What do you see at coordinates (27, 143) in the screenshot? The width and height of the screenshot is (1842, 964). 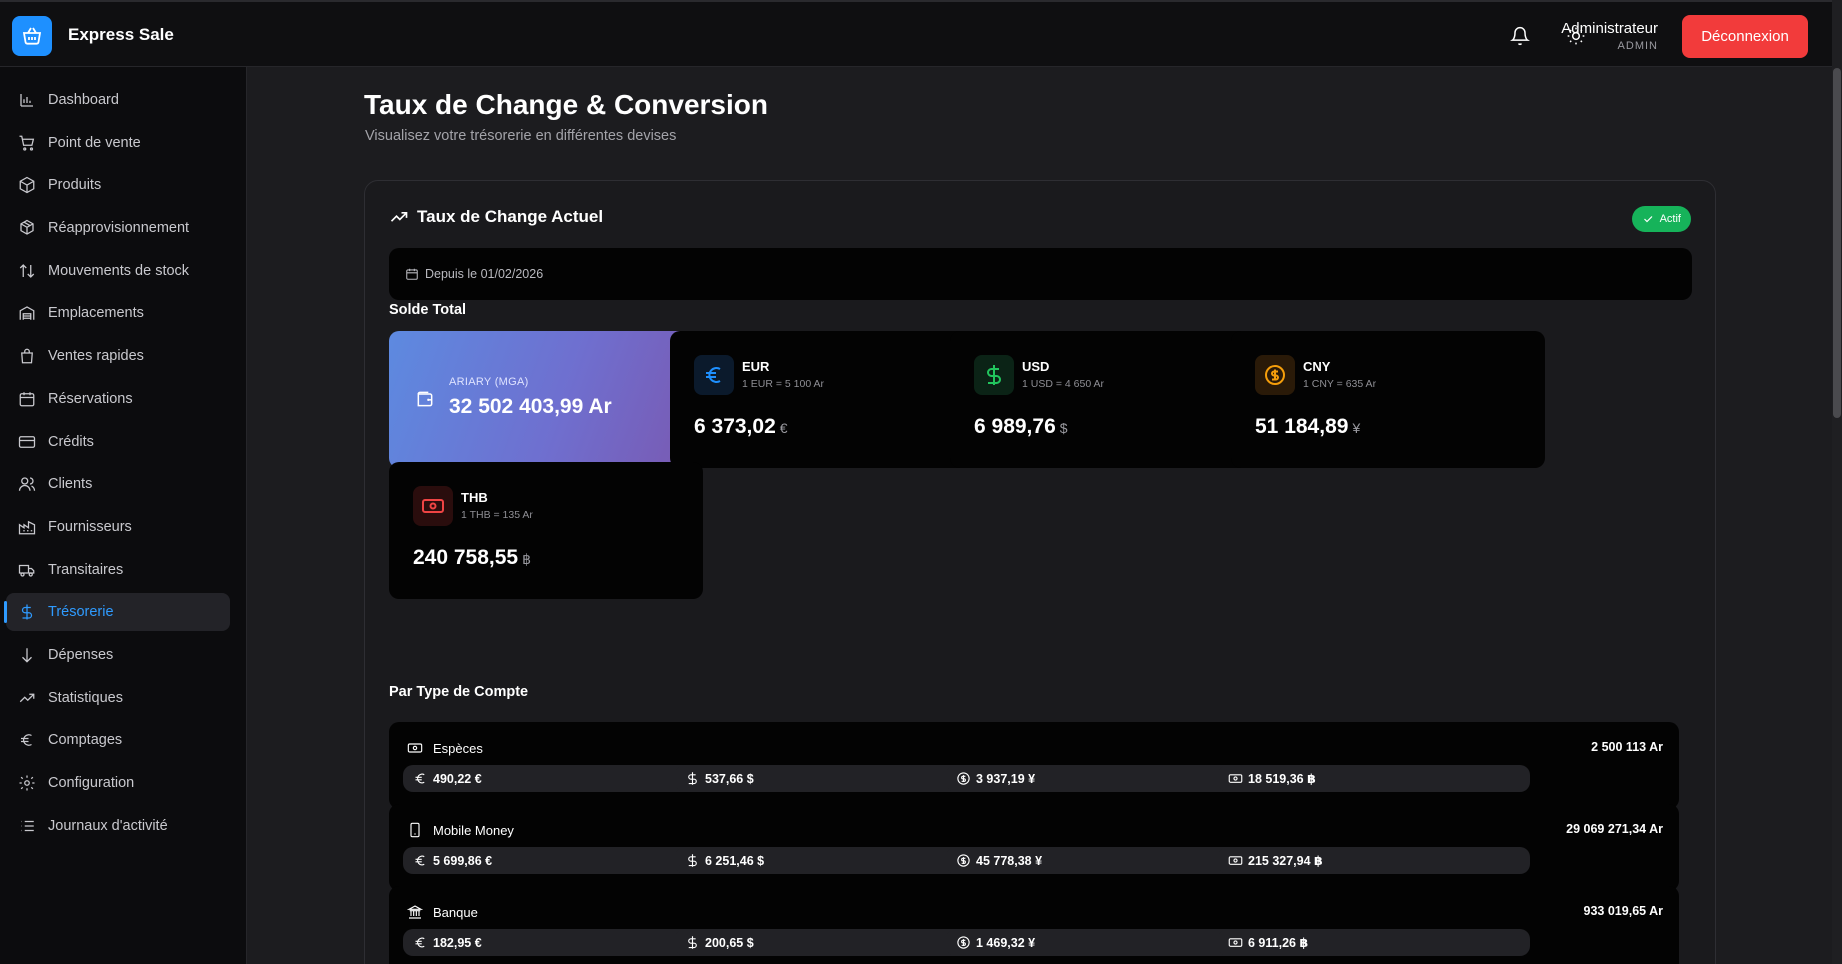 I see `cart-icon` at bounding box center [27, 143].